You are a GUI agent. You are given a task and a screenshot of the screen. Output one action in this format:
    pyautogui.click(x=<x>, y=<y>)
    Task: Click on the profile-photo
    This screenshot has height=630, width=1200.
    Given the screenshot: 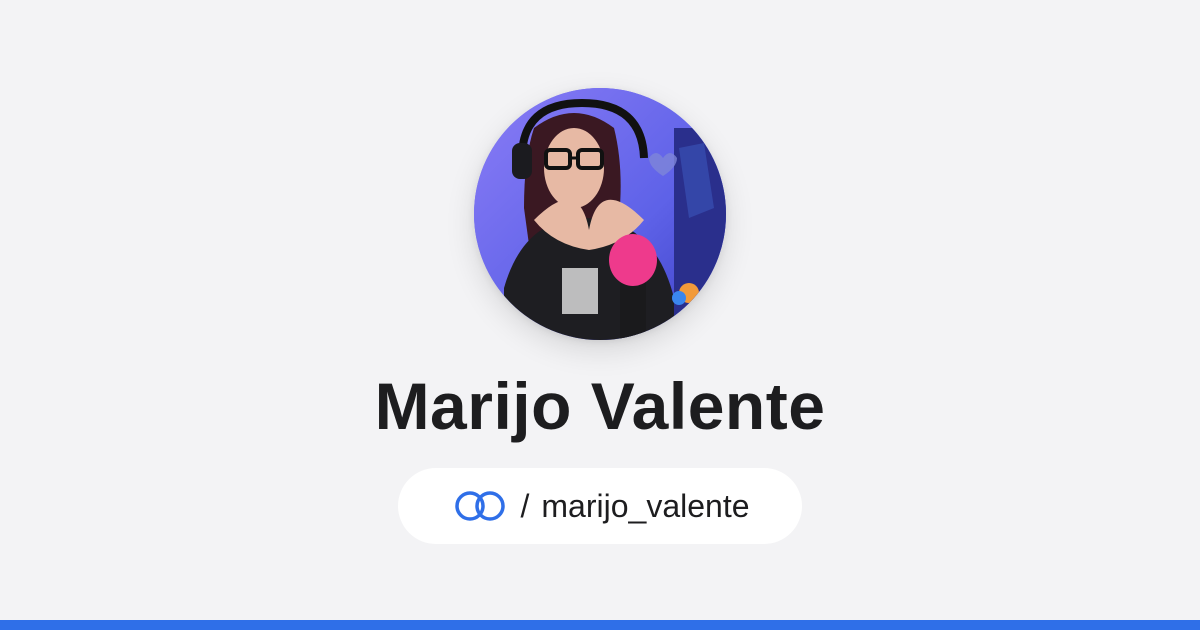 What is the action you would take?
    pyautogui.click(x=600, y=214)
    